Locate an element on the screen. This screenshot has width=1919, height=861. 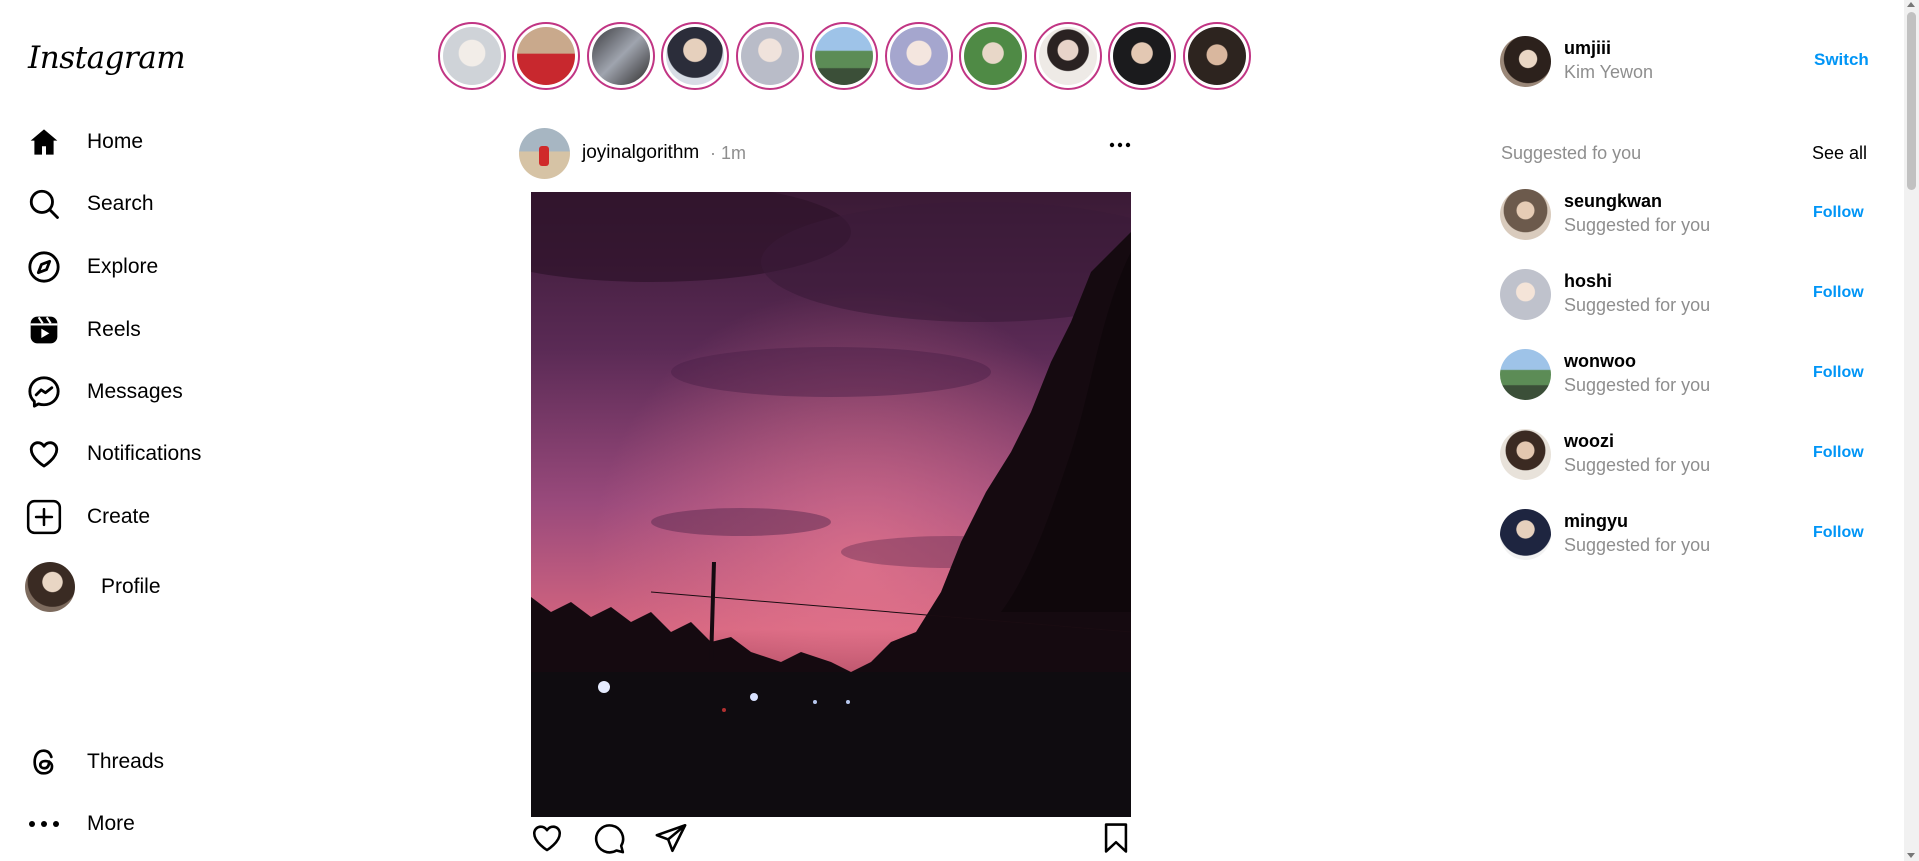
suggestion-username: wonwoo is located at coordinates (1600, 361).